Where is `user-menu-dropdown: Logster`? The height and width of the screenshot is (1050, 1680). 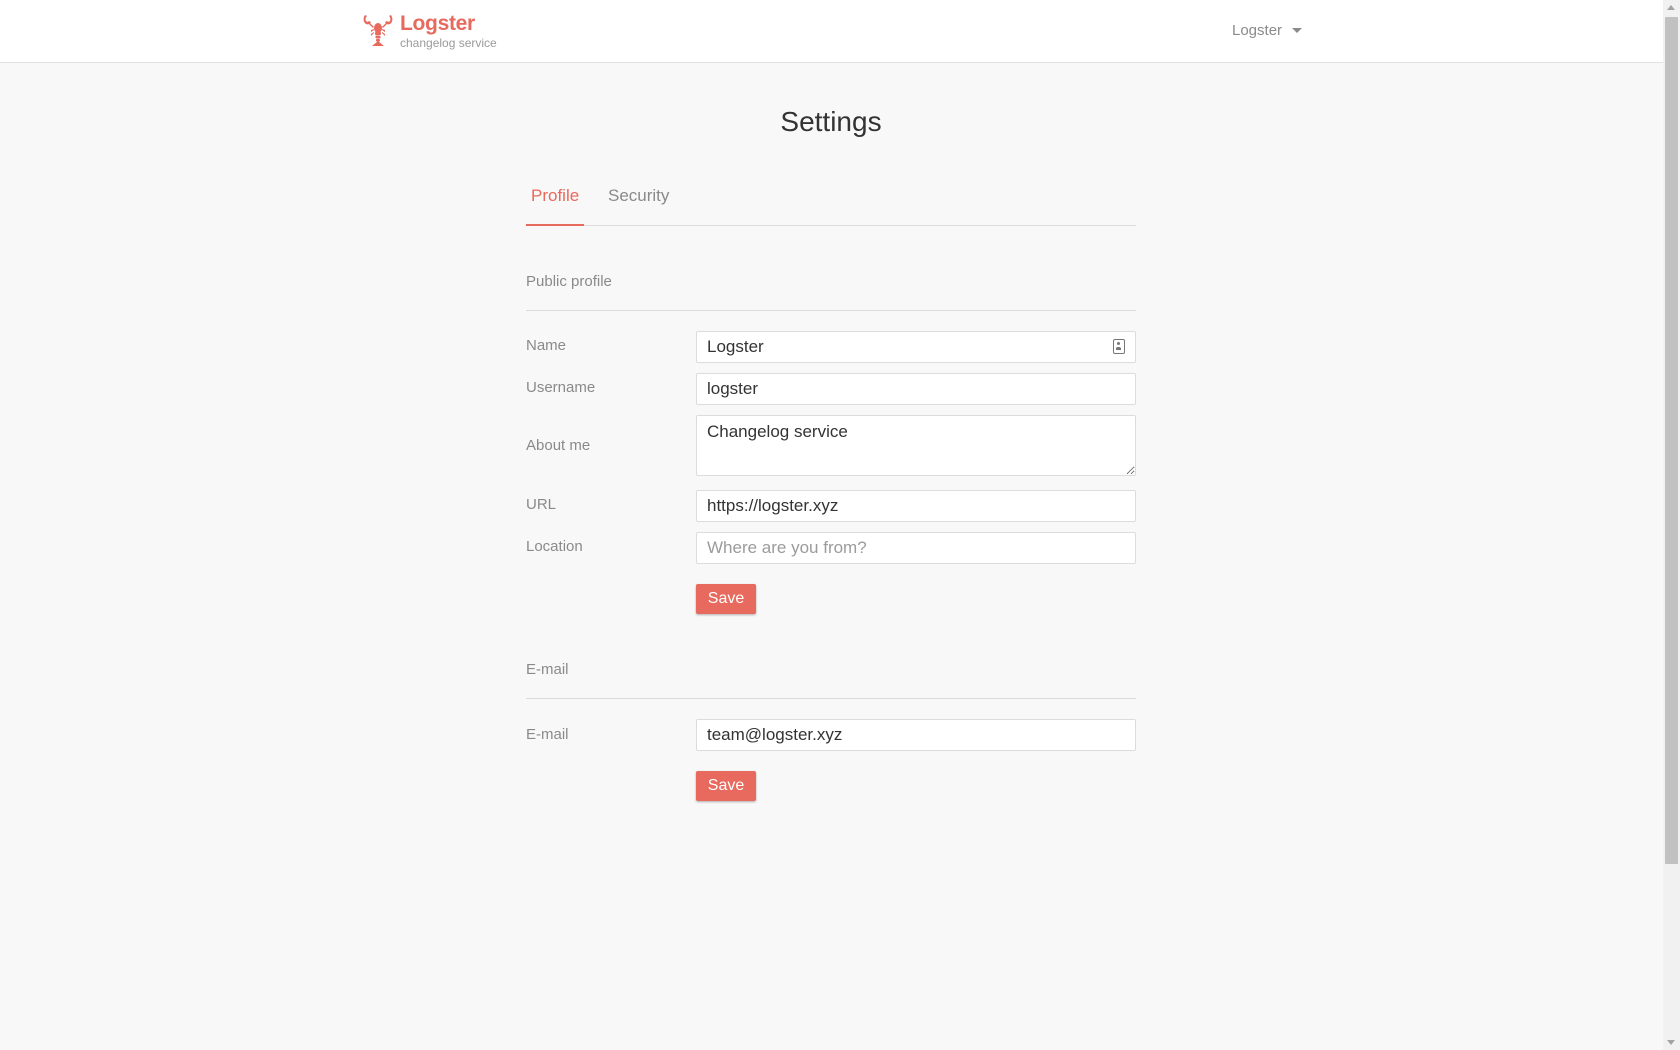 user-menu-dropdown: Logster is located at coordinates (1267, 30).